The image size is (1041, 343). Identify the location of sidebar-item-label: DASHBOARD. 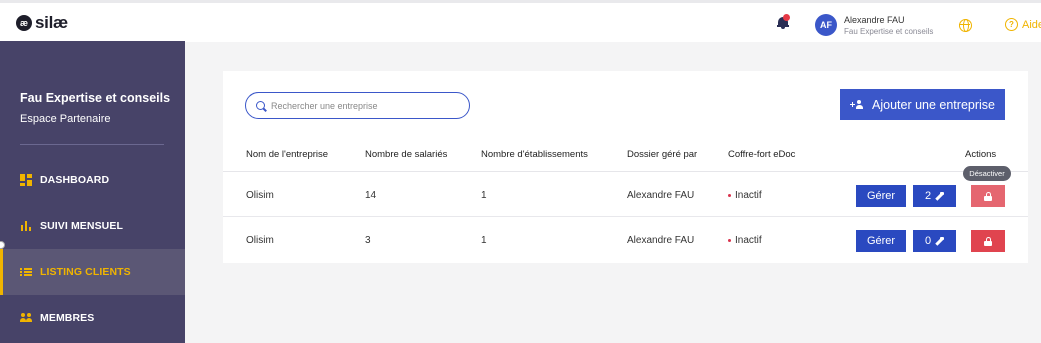
(75, 180).